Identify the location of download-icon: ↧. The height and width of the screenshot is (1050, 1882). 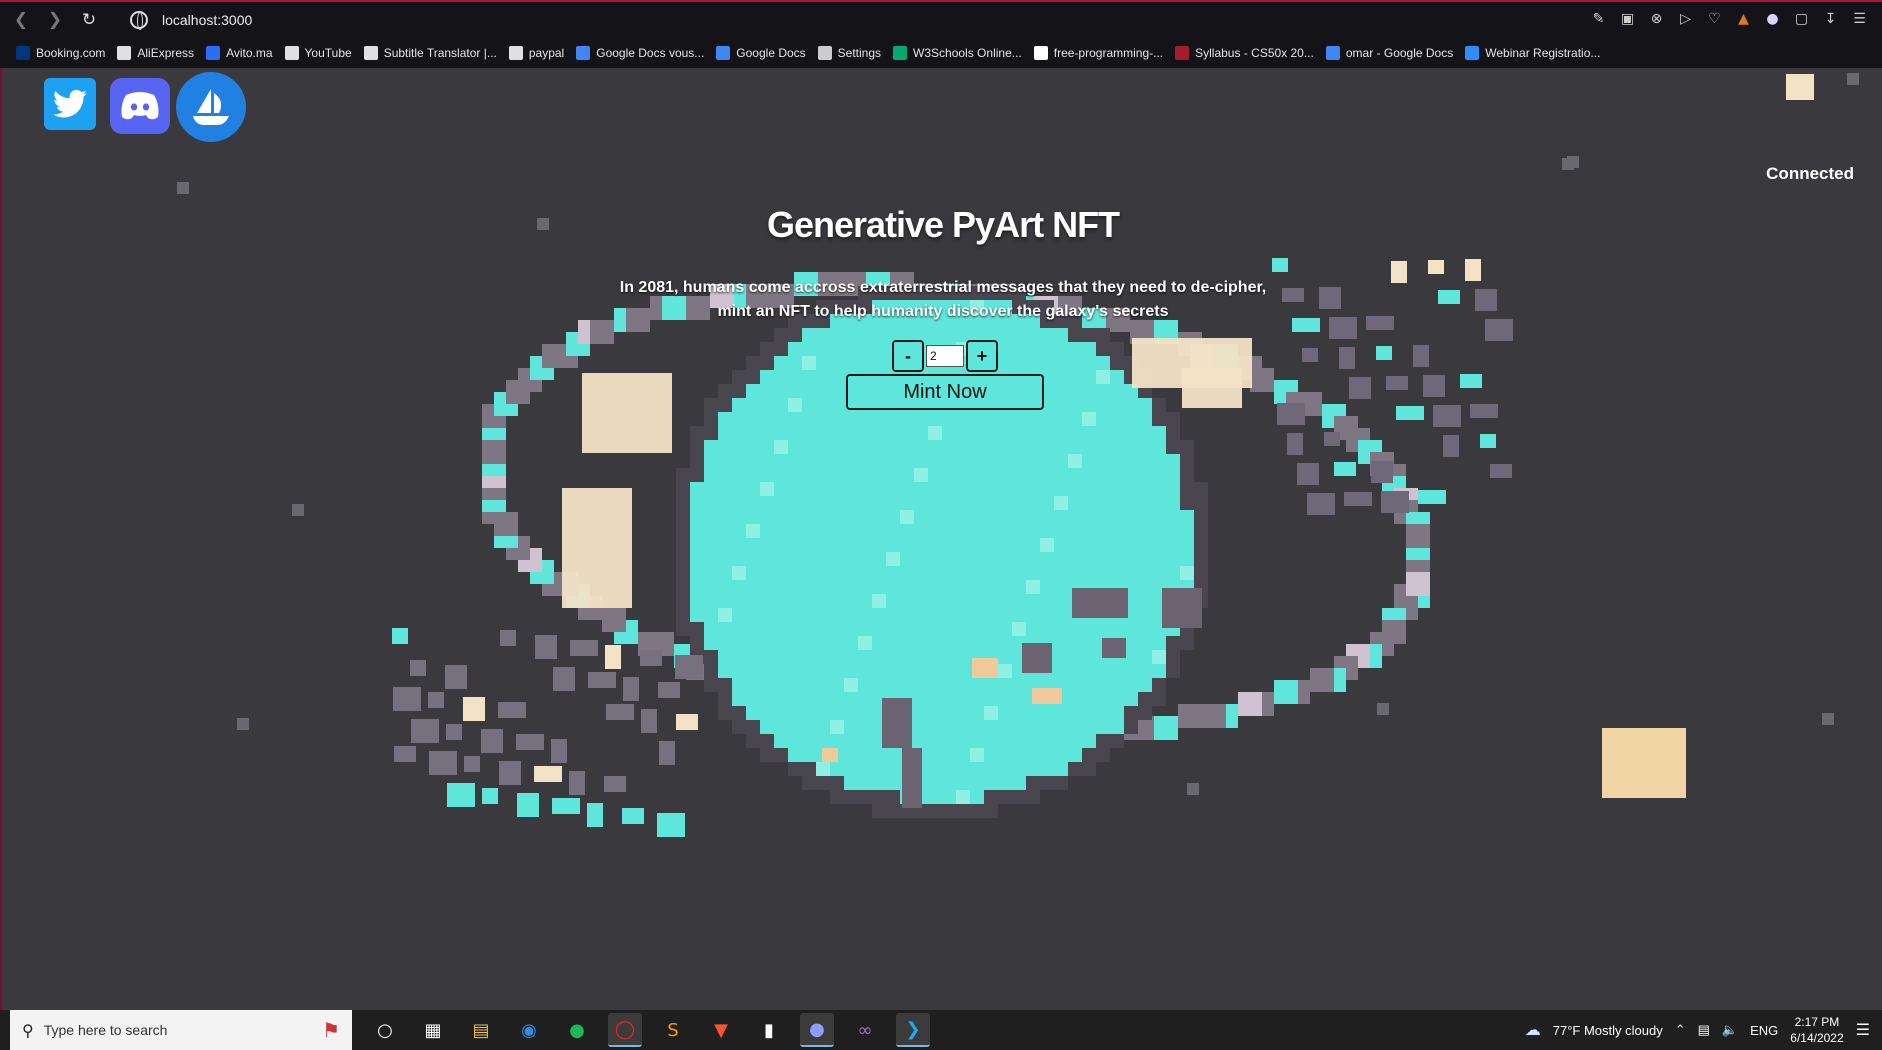
(1830, 18).